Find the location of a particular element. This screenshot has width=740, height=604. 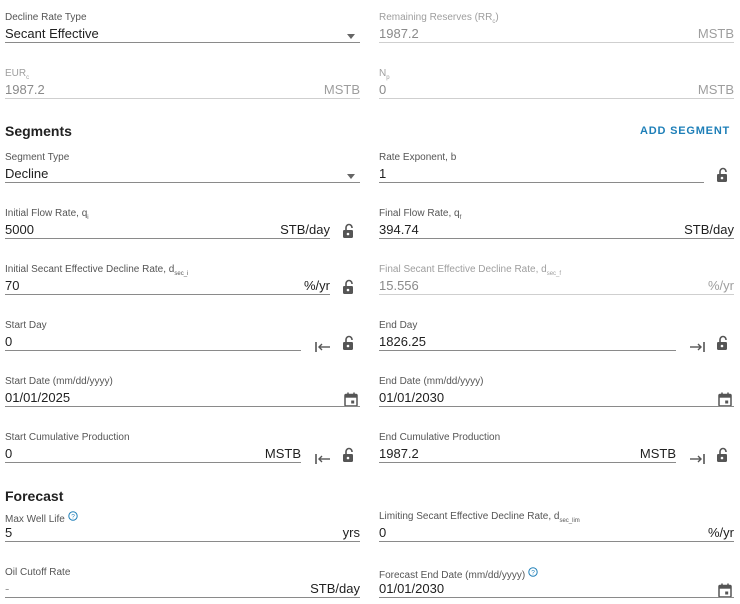

decline-rate-type-value: Secant Effective is located at coordinates (52, 33).